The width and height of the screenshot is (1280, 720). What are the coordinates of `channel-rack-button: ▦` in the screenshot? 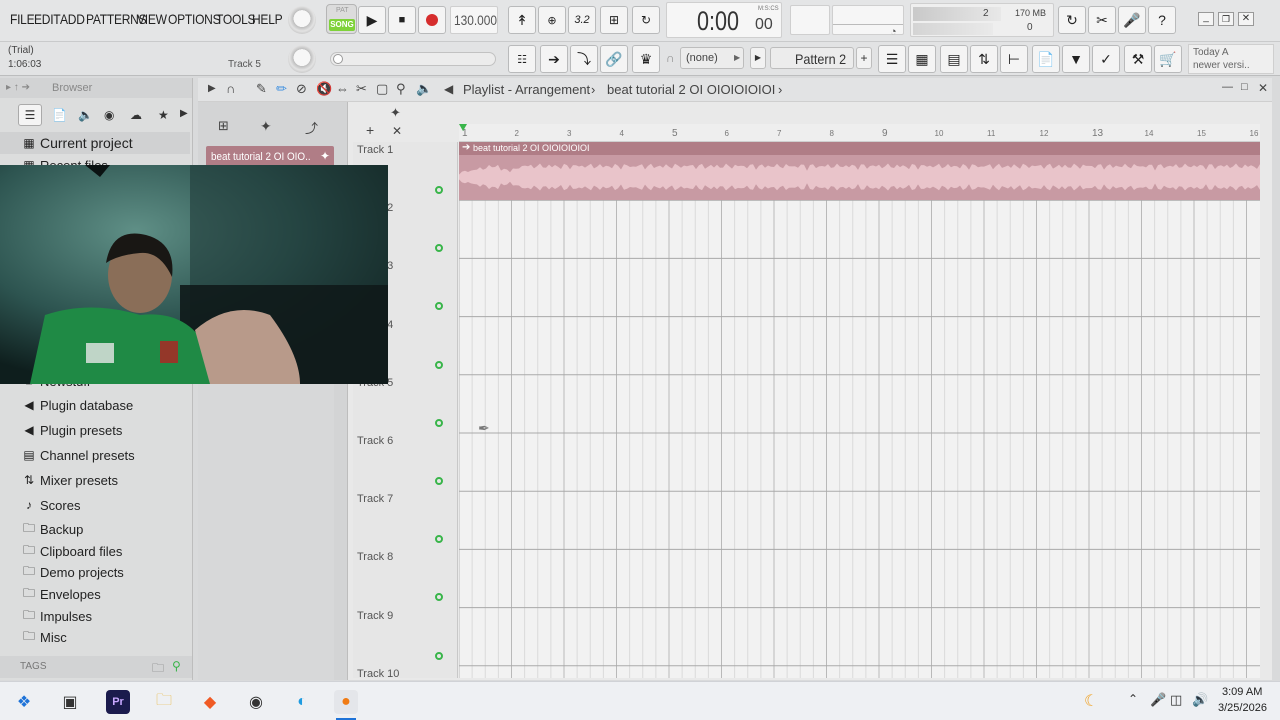 It's located at (922, 59).